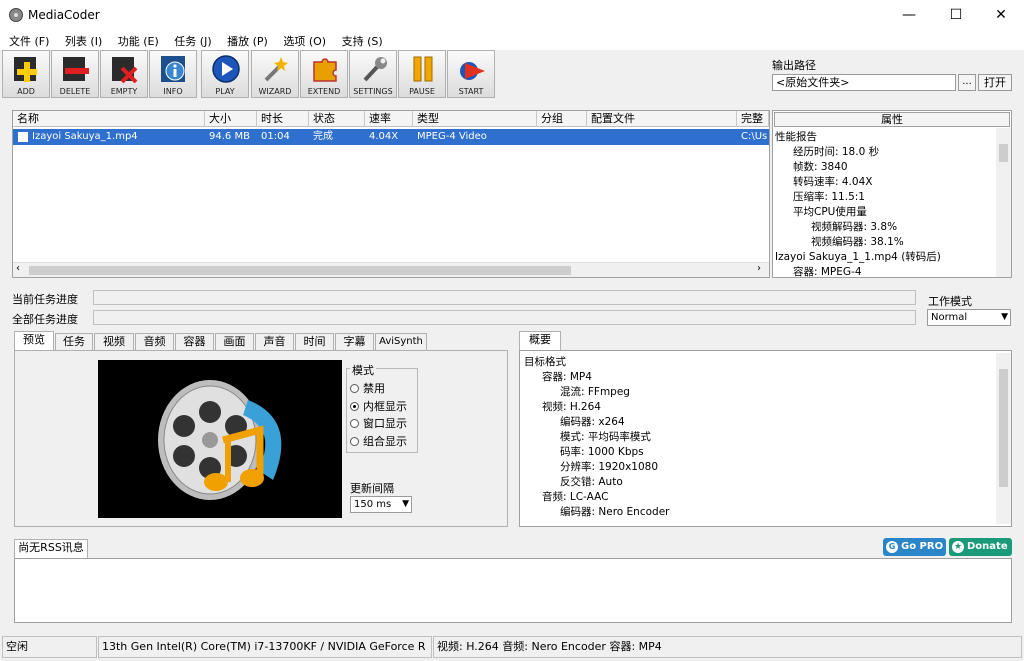 Image resolution: width=1024 pixels, height=661 pixels. What do you see at coordinates (1003, 202) in the screenshot?
I see `properties-scrollbar` at bounding box center [1003, 202].